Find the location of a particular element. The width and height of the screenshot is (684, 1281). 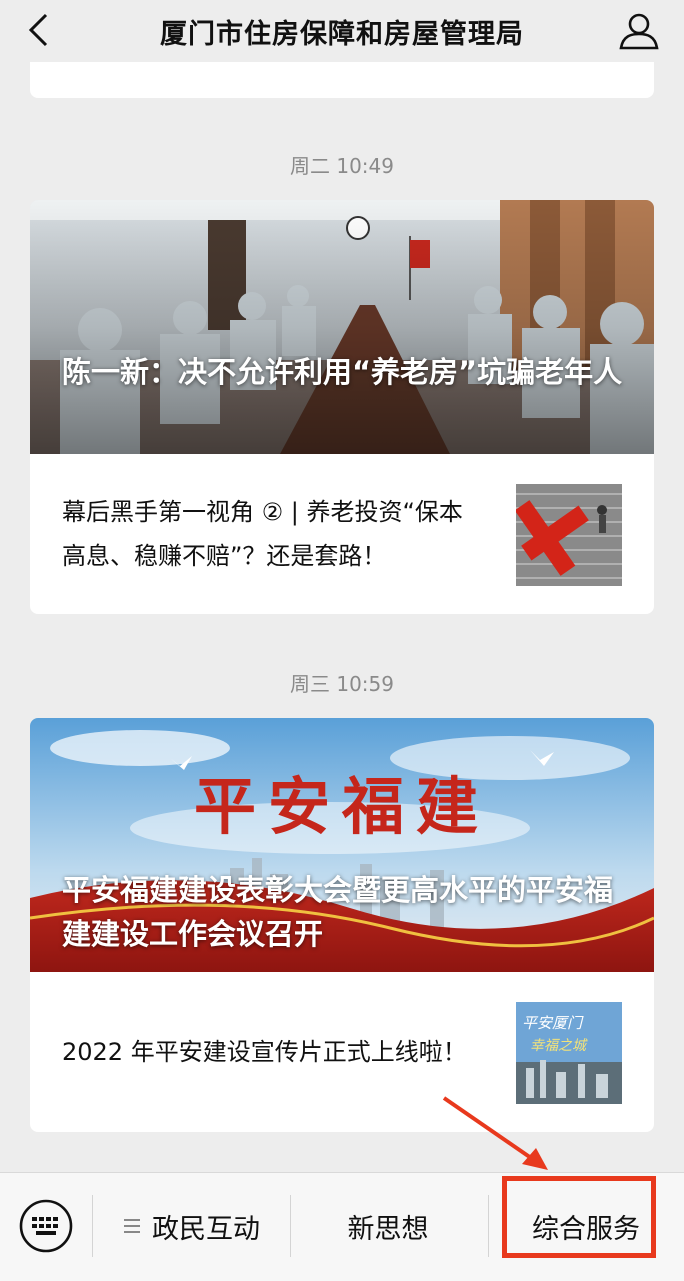

article-sub-item: 2022 年平安建设宣传片正式上线啦！ 平安厦门 幸福之城 is located at coordinates (342, 1052).